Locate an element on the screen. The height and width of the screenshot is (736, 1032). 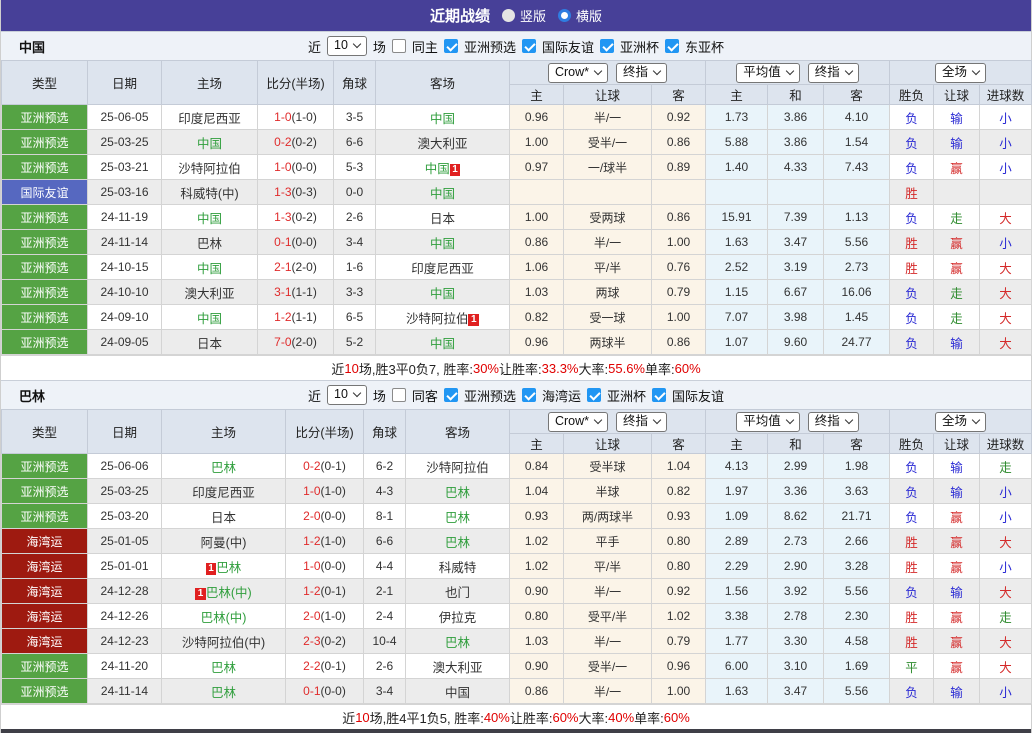
corners-cell: 6-6 is located at coordinates (354, 142).